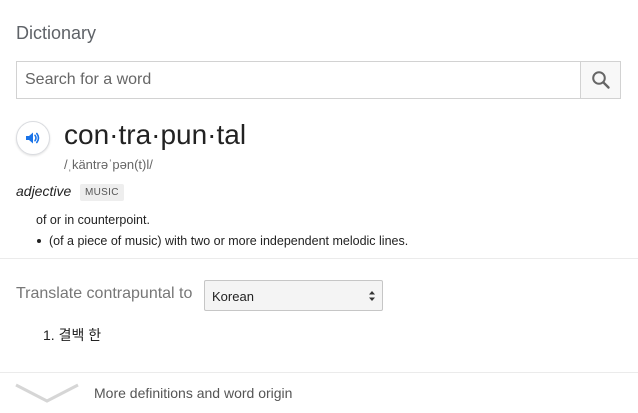 The width and height of the screenshot is (638, 413). Describe the element at coordinates (372, 296) in the screenshot. I see `select-arrows-icon` at that location.